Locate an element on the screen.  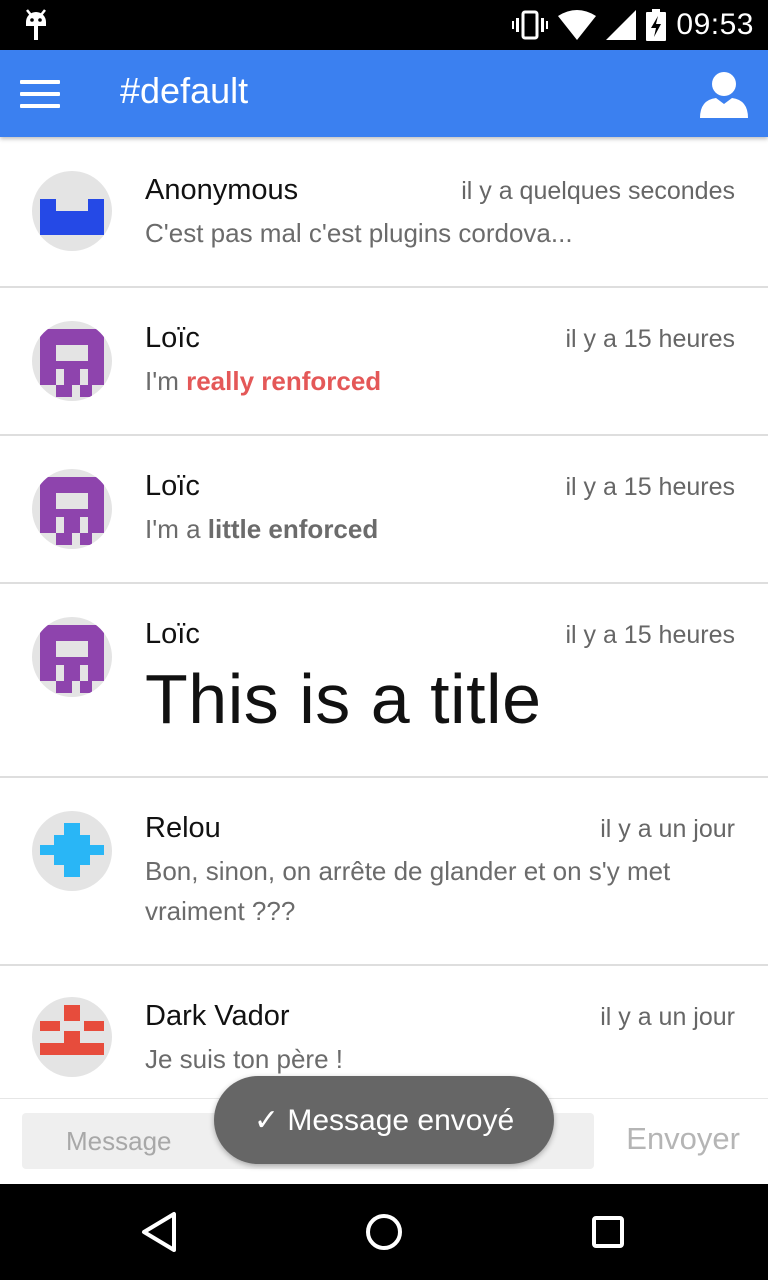
back-icon is located at coordinates (160, 1232).